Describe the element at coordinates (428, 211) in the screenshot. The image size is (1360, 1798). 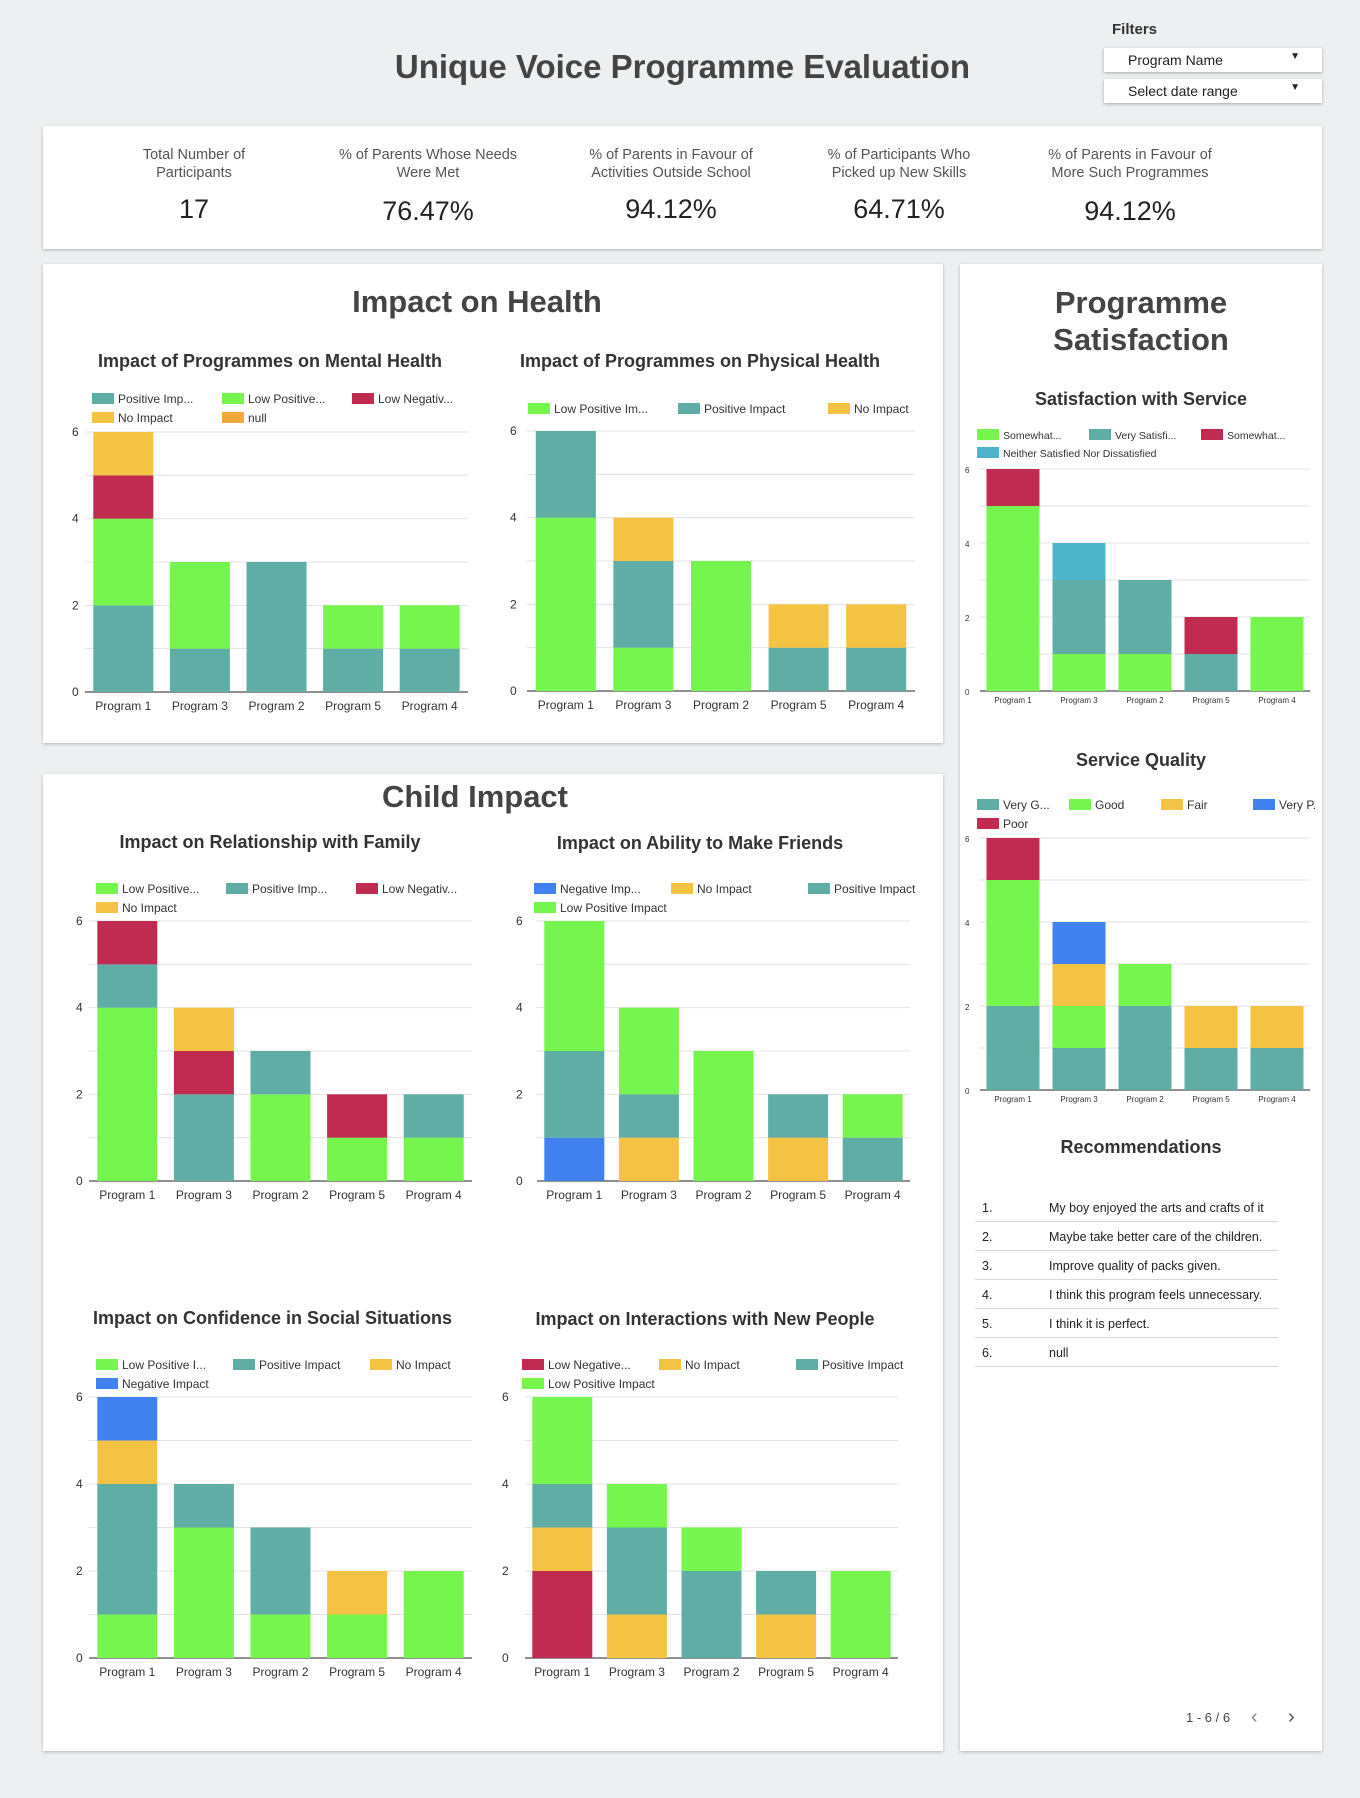
I see `kpi-value: 76.47%` at that location.